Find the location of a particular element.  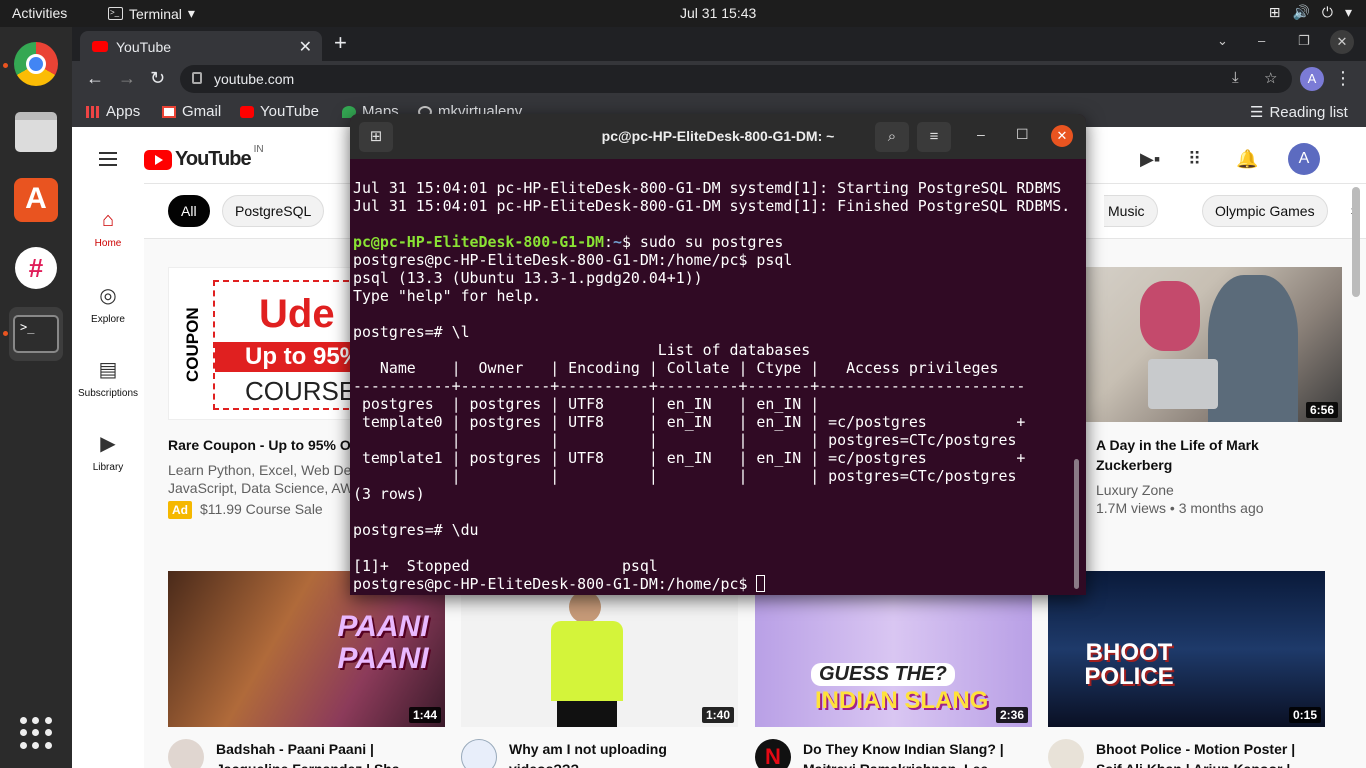

chip-music: Music is located at coordinates (1131, 211).